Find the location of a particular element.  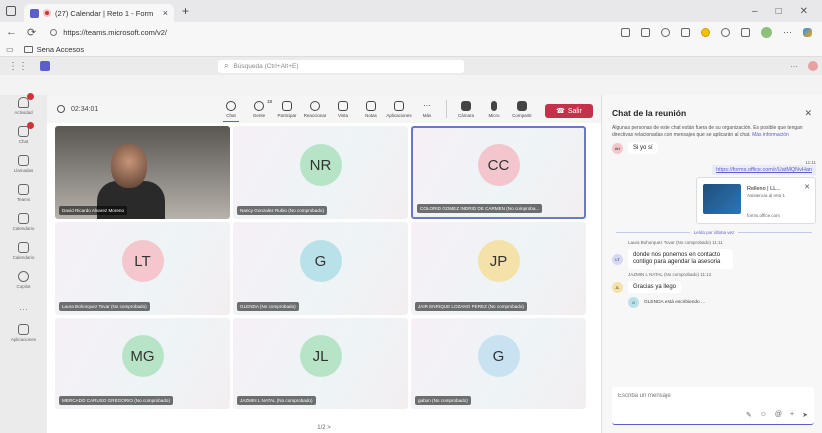

participant-name: David Ricardo Alvarez Moreno is located at coordinates (93, 210).